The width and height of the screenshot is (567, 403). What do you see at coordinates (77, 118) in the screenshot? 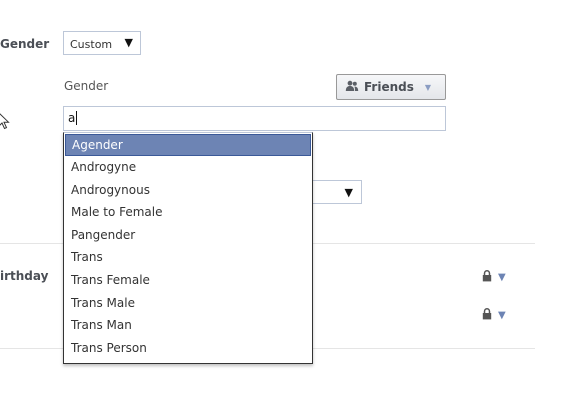
I see `text-cursor` at bounding box center [77, 118].